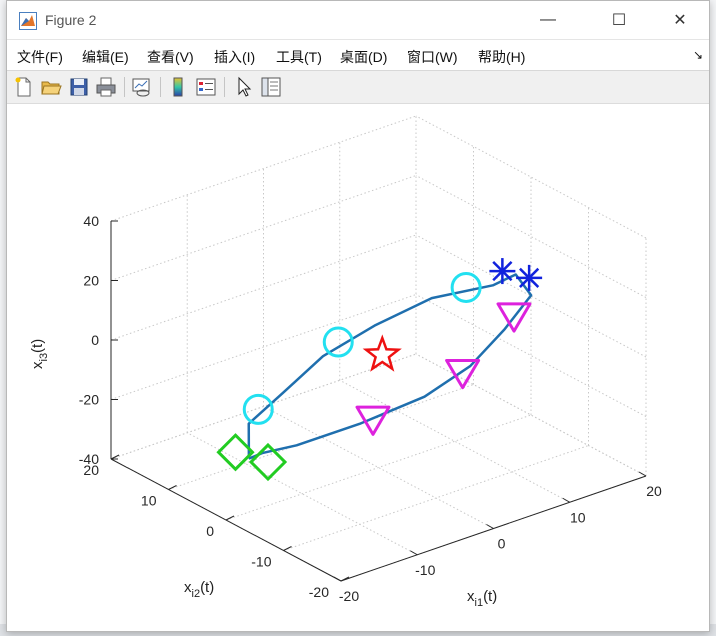  I want to click on y-tick-label: 10, so click(149, 501).